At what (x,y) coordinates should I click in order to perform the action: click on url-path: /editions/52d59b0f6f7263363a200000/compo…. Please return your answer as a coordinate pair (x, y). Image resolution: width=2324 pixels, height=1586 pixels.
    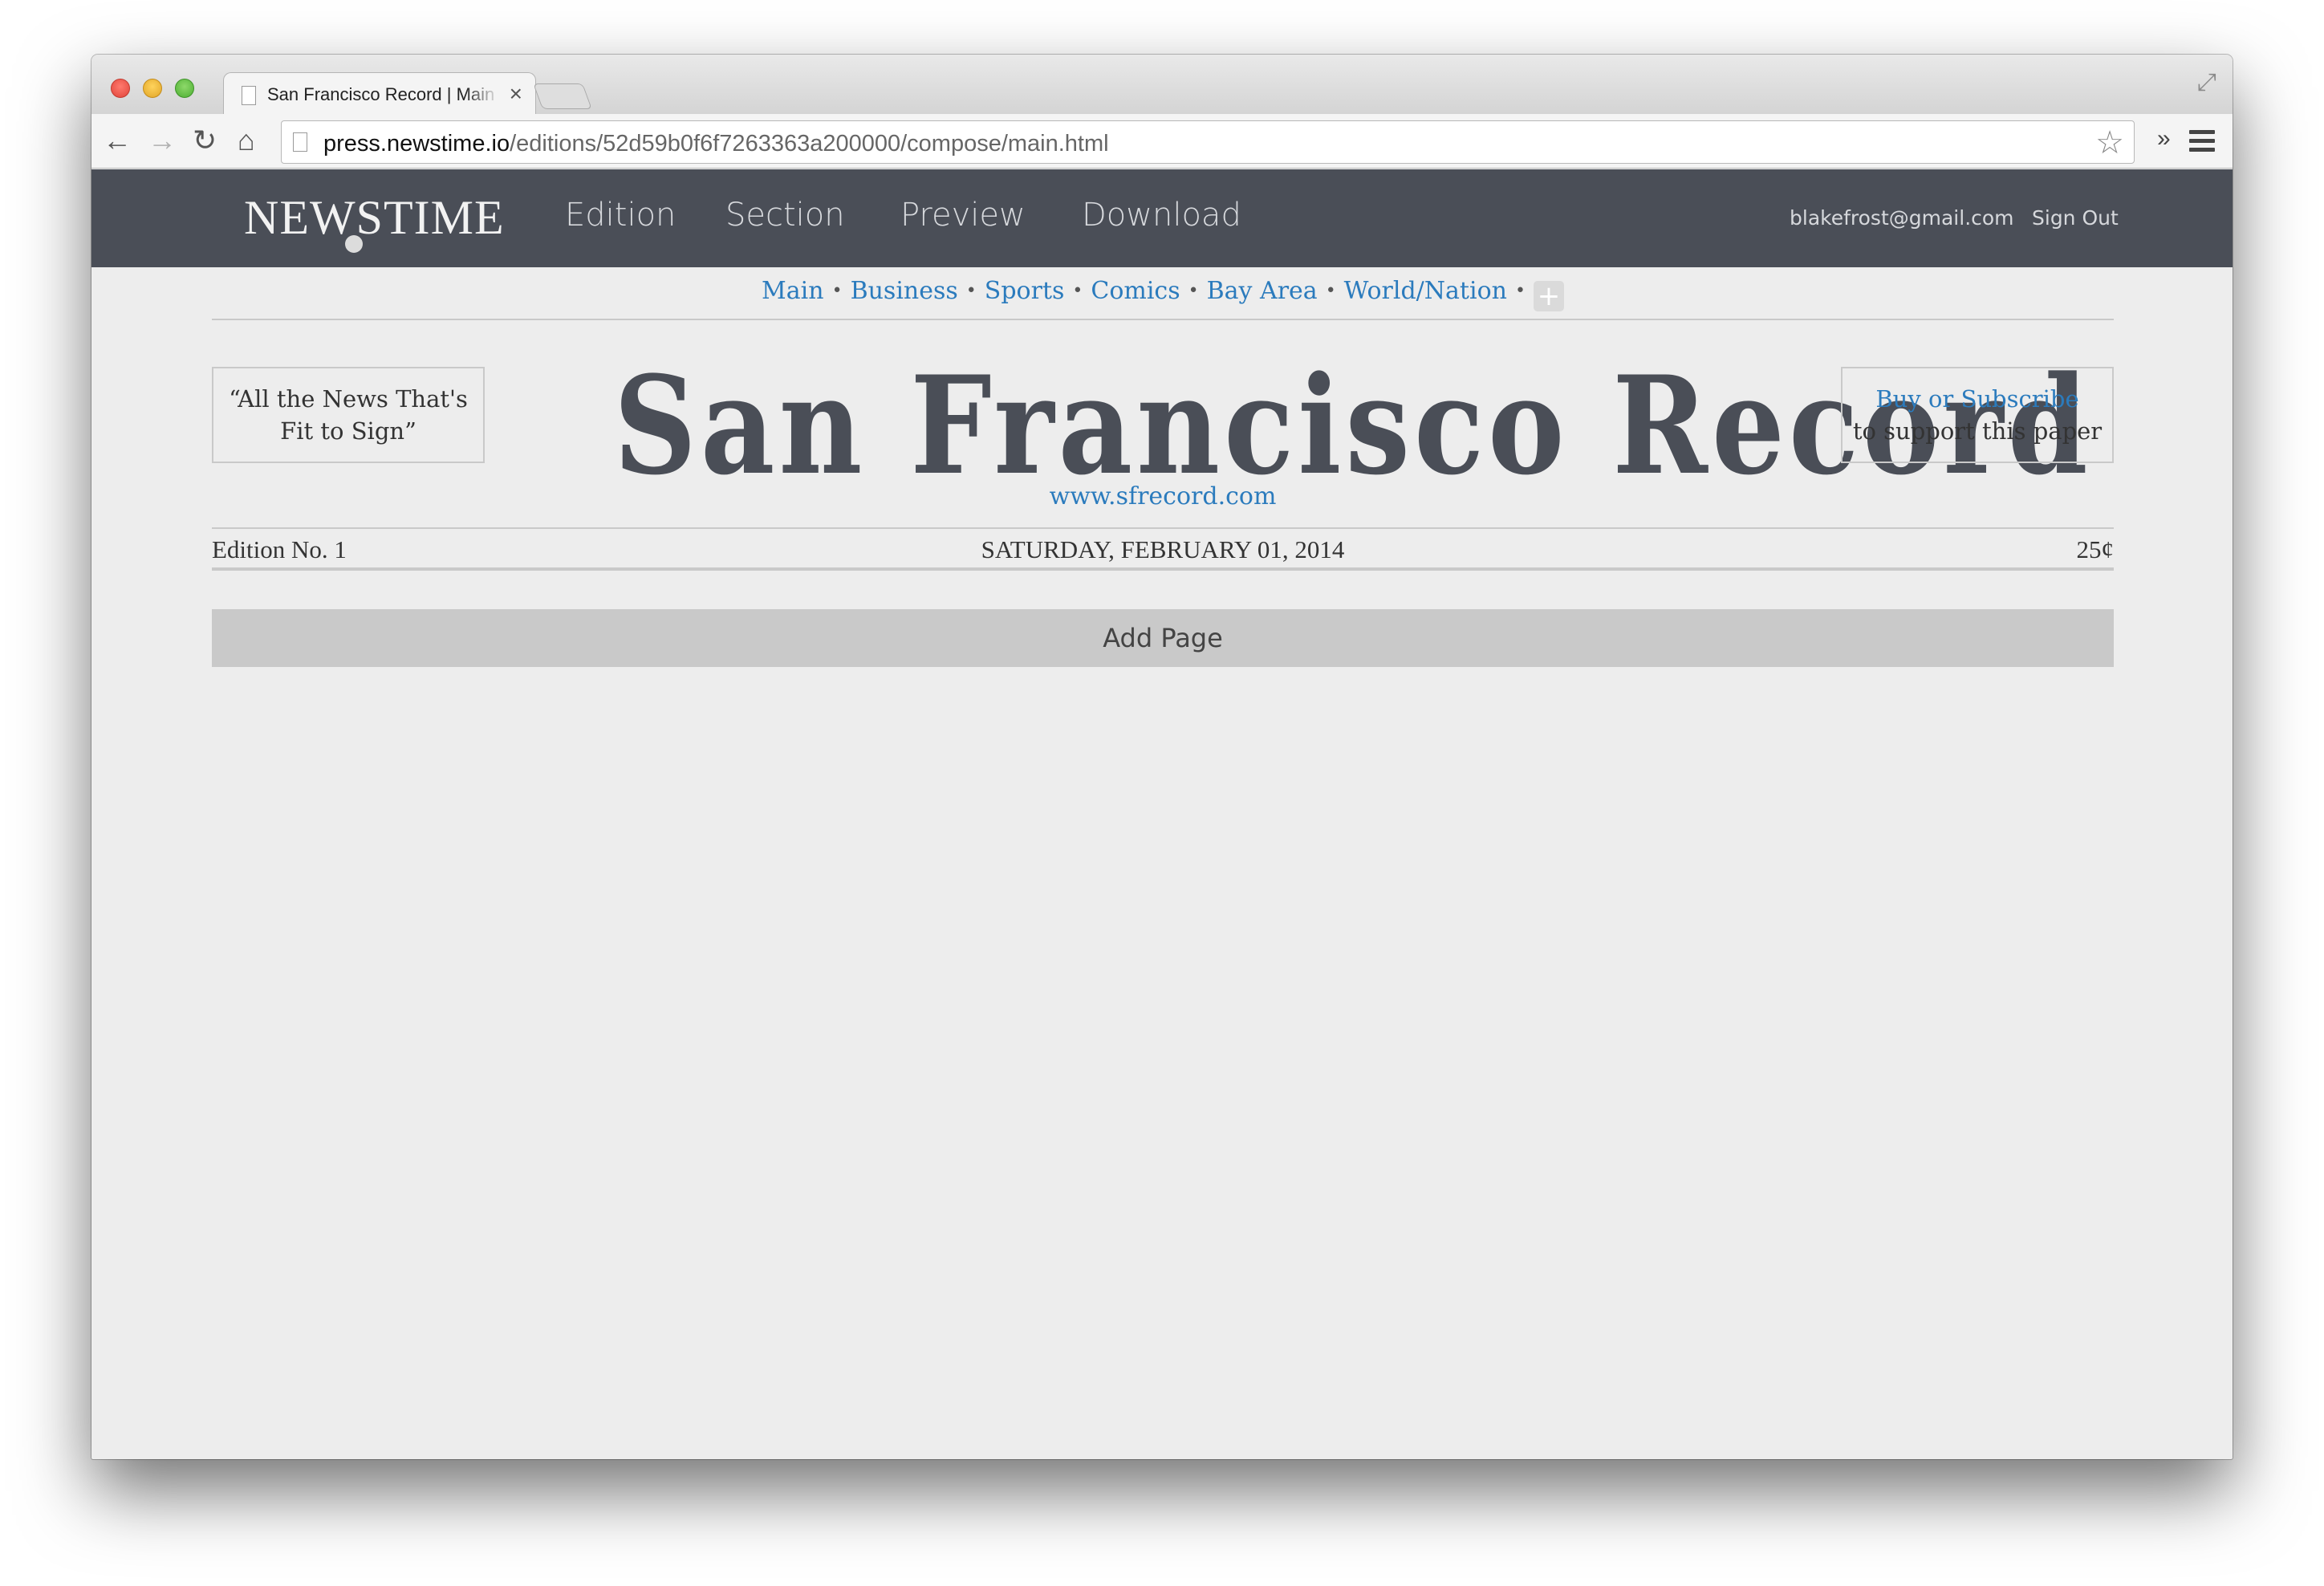
    Looking at the image, I should click on (809, 144).